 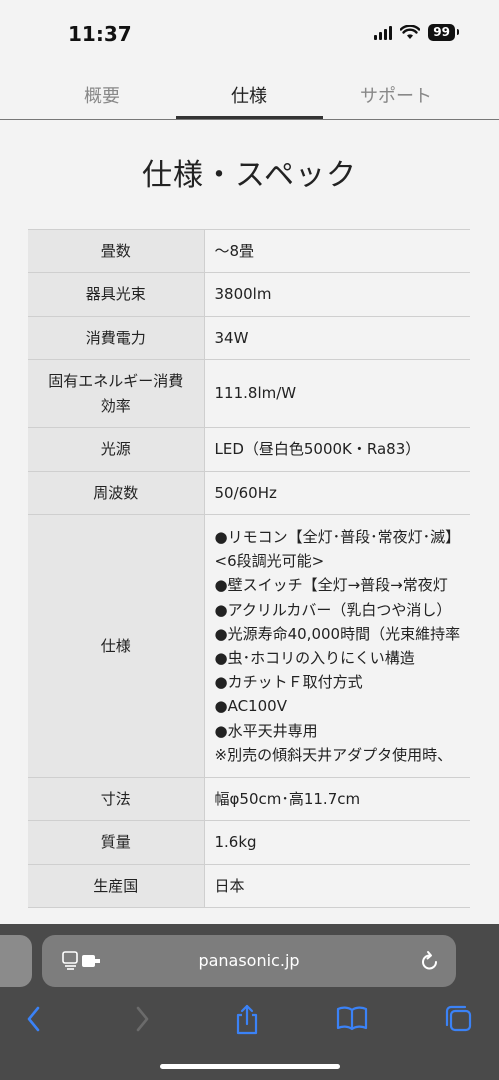 What do you see at coordinates (459, 1019) in the screenshot?
I see `tabs-icon` at bounding box center [459, 1019].